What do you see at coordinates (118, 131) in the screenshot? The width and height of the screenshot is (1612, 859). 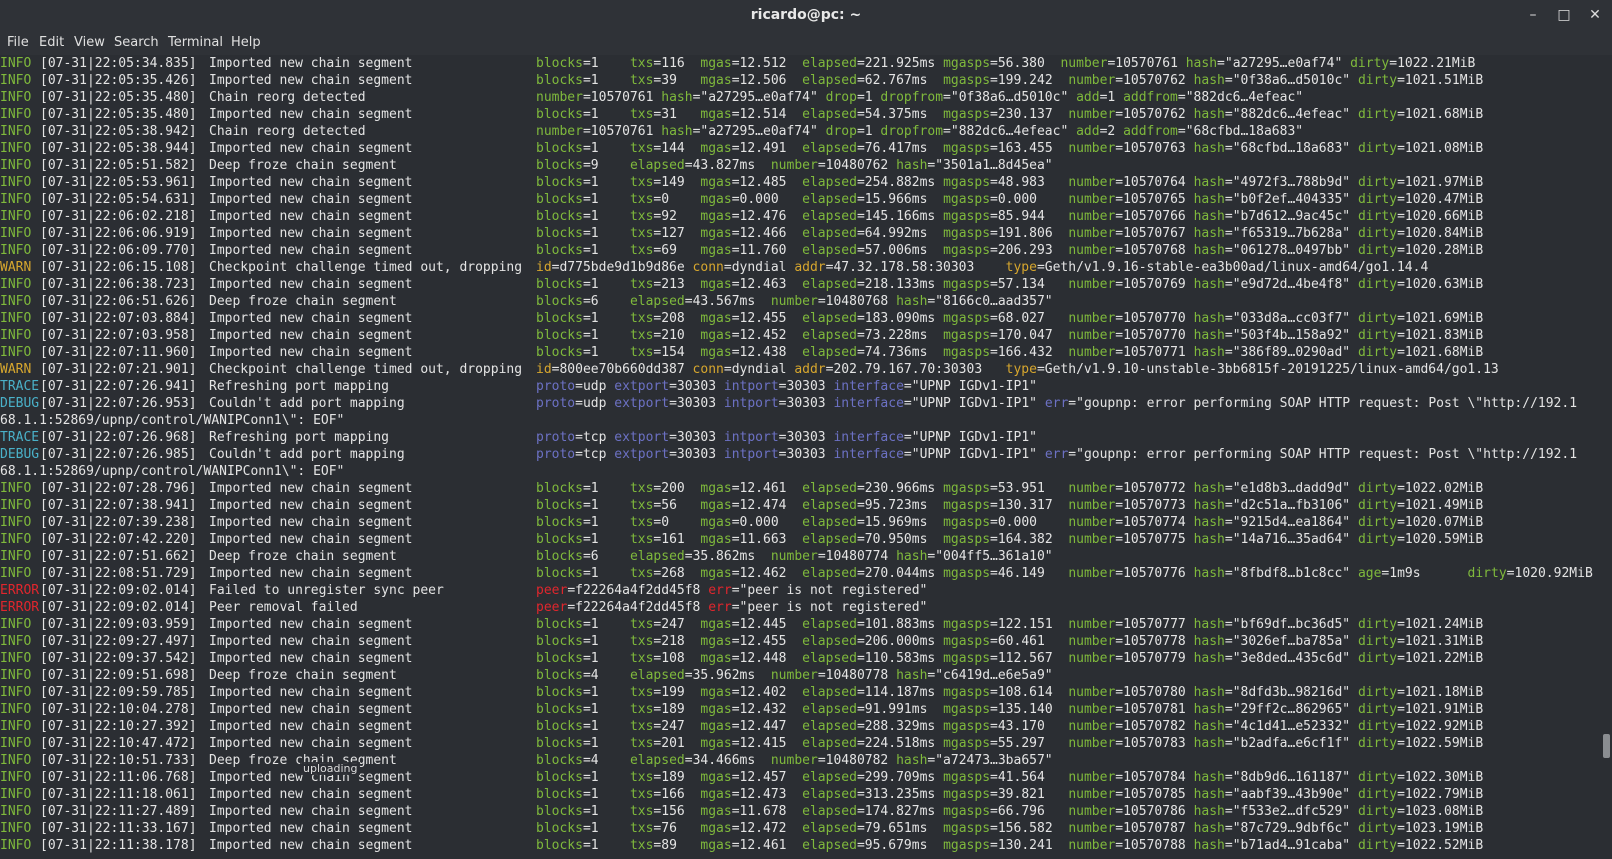 I see `log-timestamp: [07-31|22:05:38.942]` at bounding box center [118, 131].